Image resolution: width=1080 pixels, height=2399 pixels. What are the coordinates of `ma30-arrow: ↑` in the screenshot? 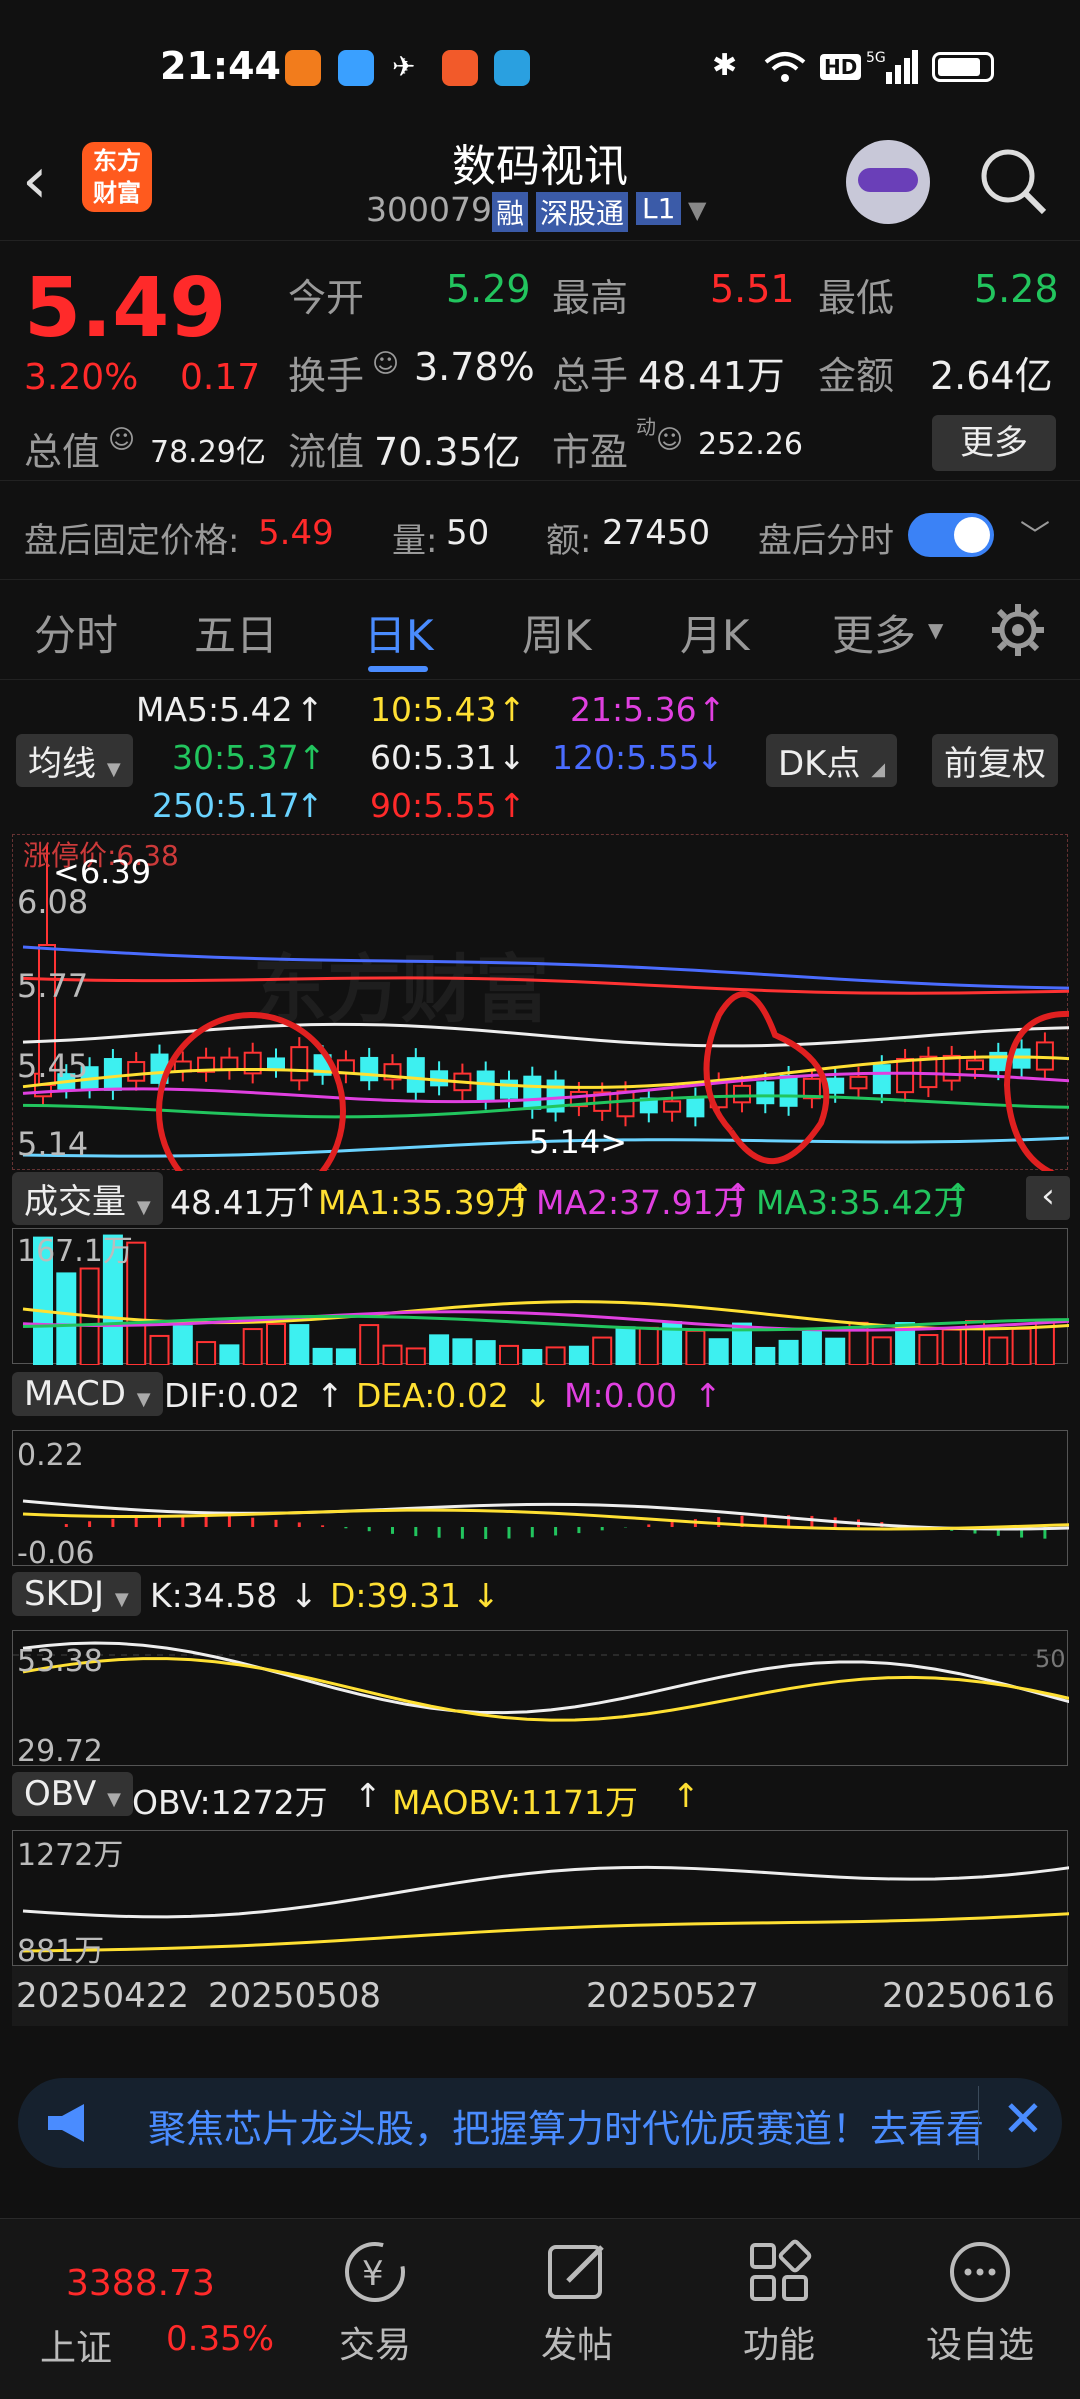 It's located at (312, 757).